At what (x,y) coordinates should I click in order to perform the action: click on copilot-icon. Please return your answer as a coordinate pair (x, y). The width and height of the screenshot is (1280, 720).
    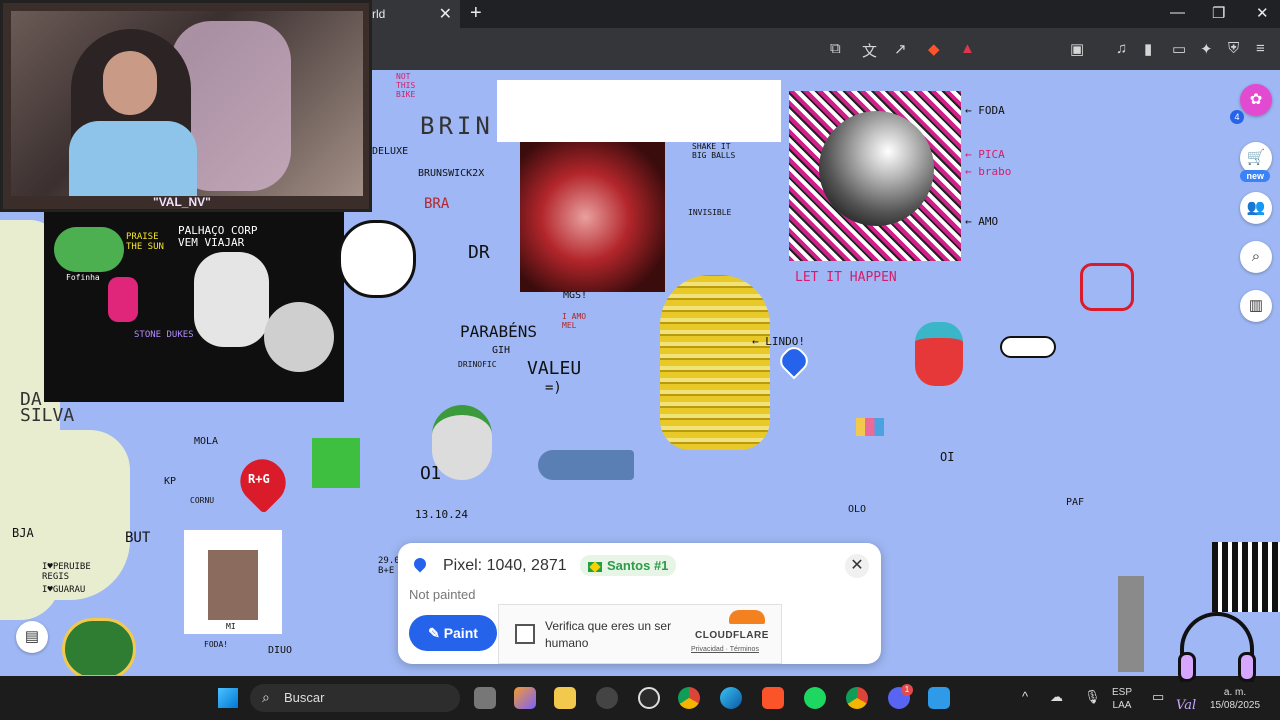
    Looking at the image, I should click on (525, 698).